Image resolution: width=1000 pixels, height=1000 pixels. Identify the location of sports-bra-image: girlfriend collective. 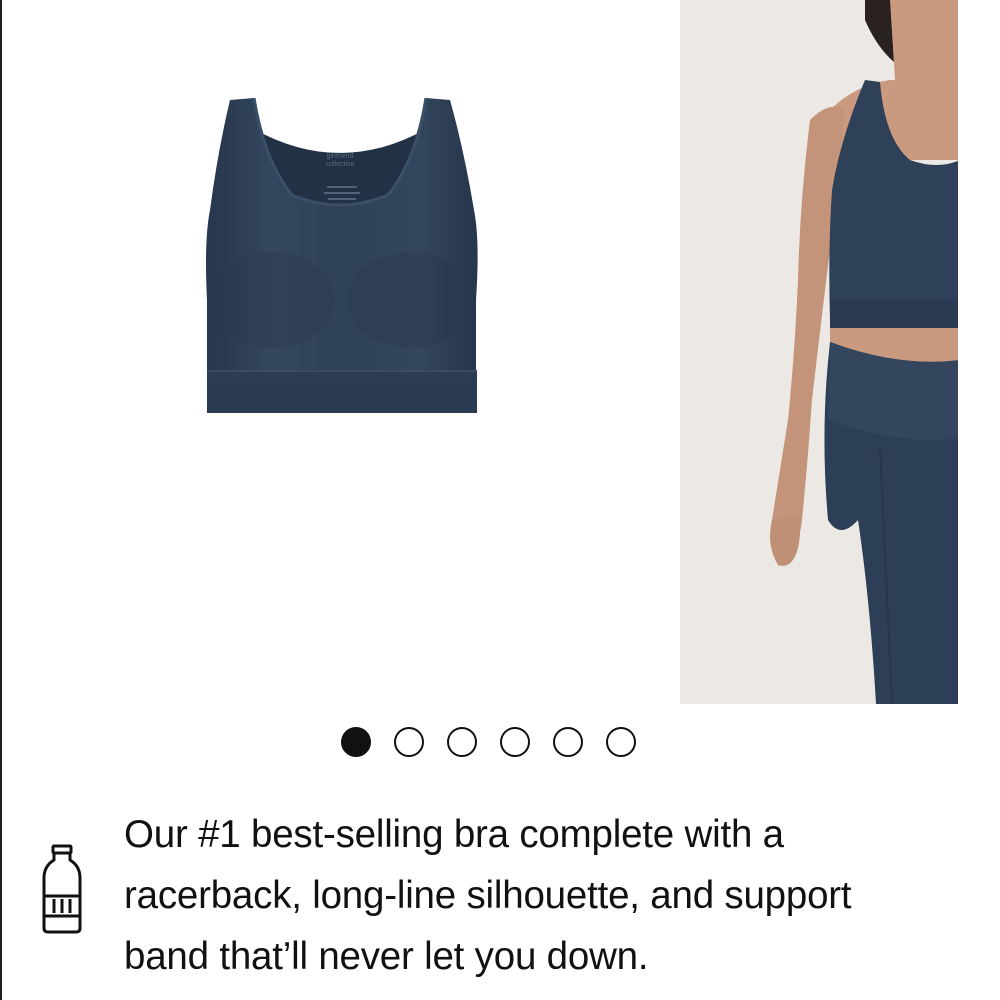
(342, 255).